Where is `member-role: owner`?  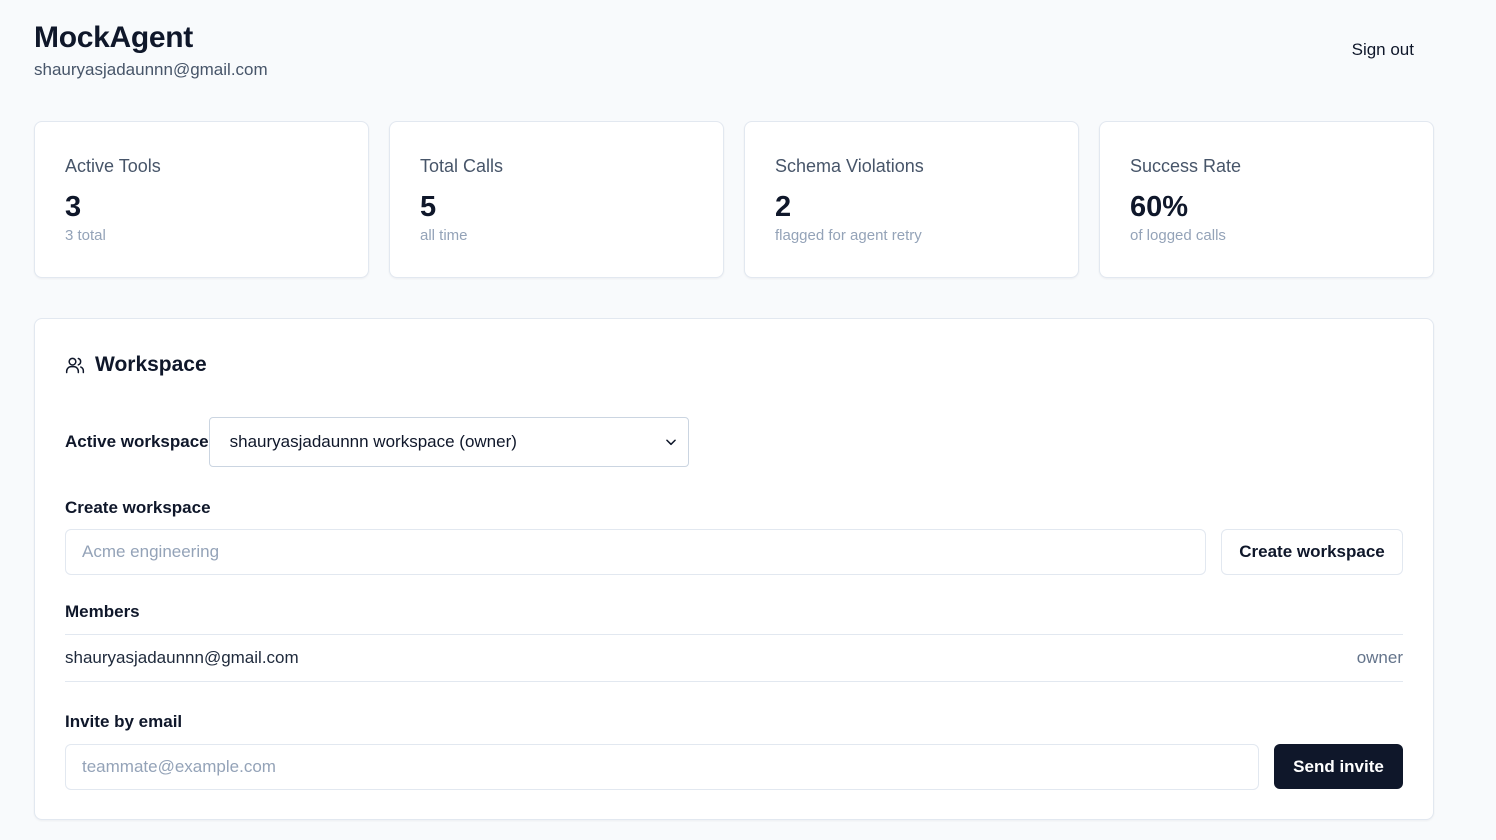 member-role: owner is located at coordinates (1379, 657).